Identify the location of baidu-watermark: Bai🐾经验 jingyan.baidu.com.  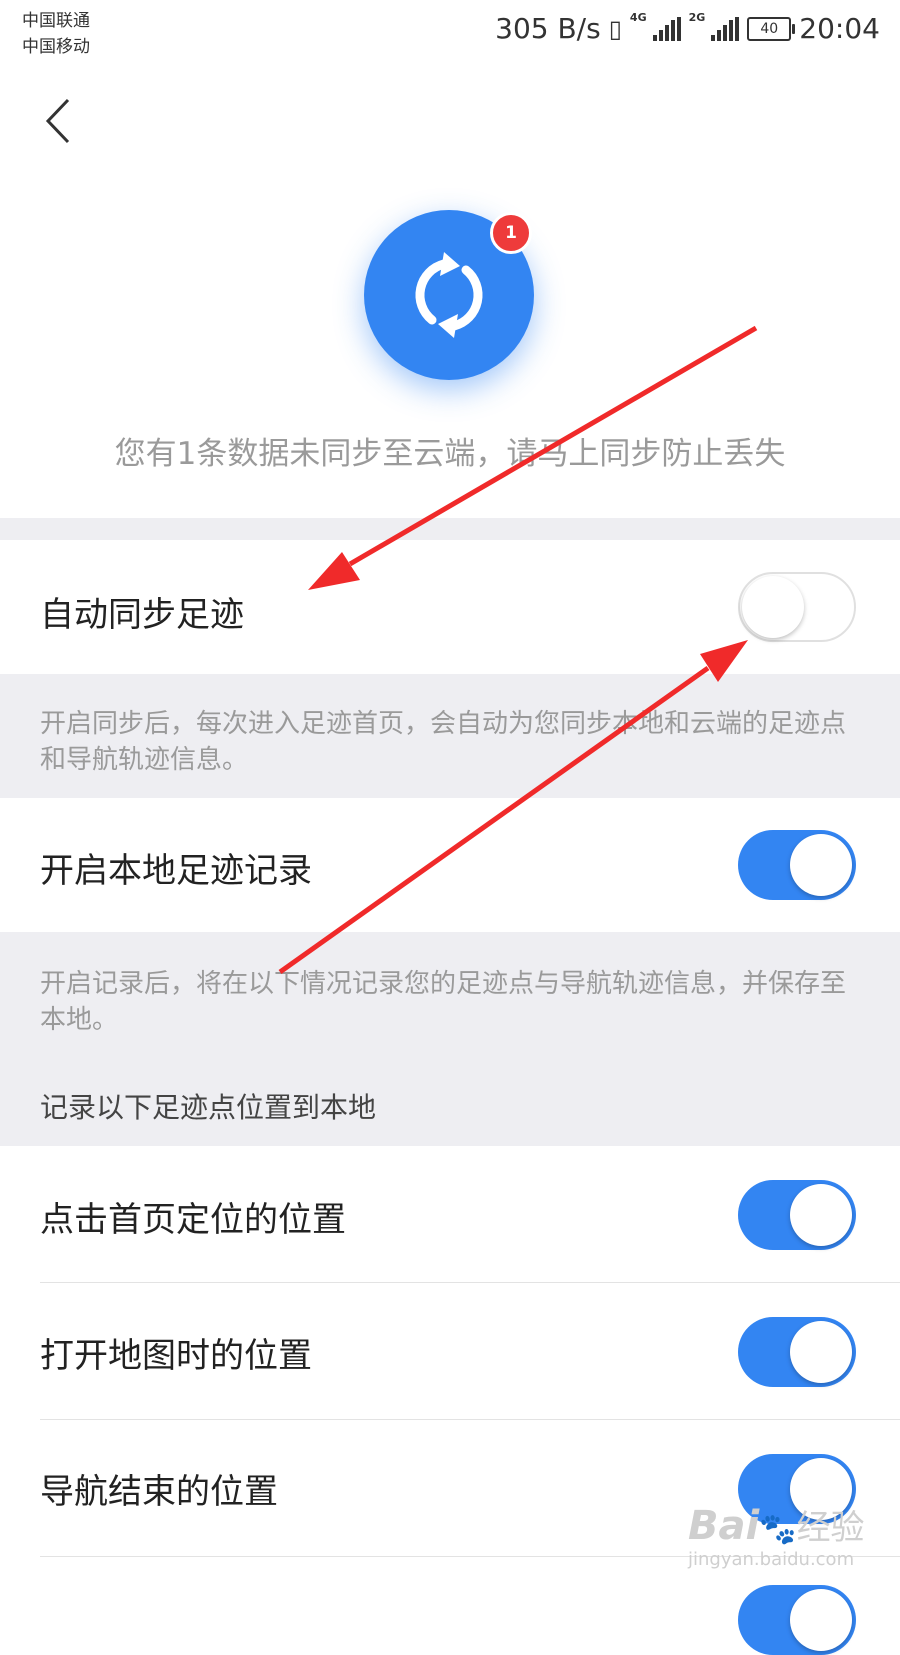
(776, 1535).